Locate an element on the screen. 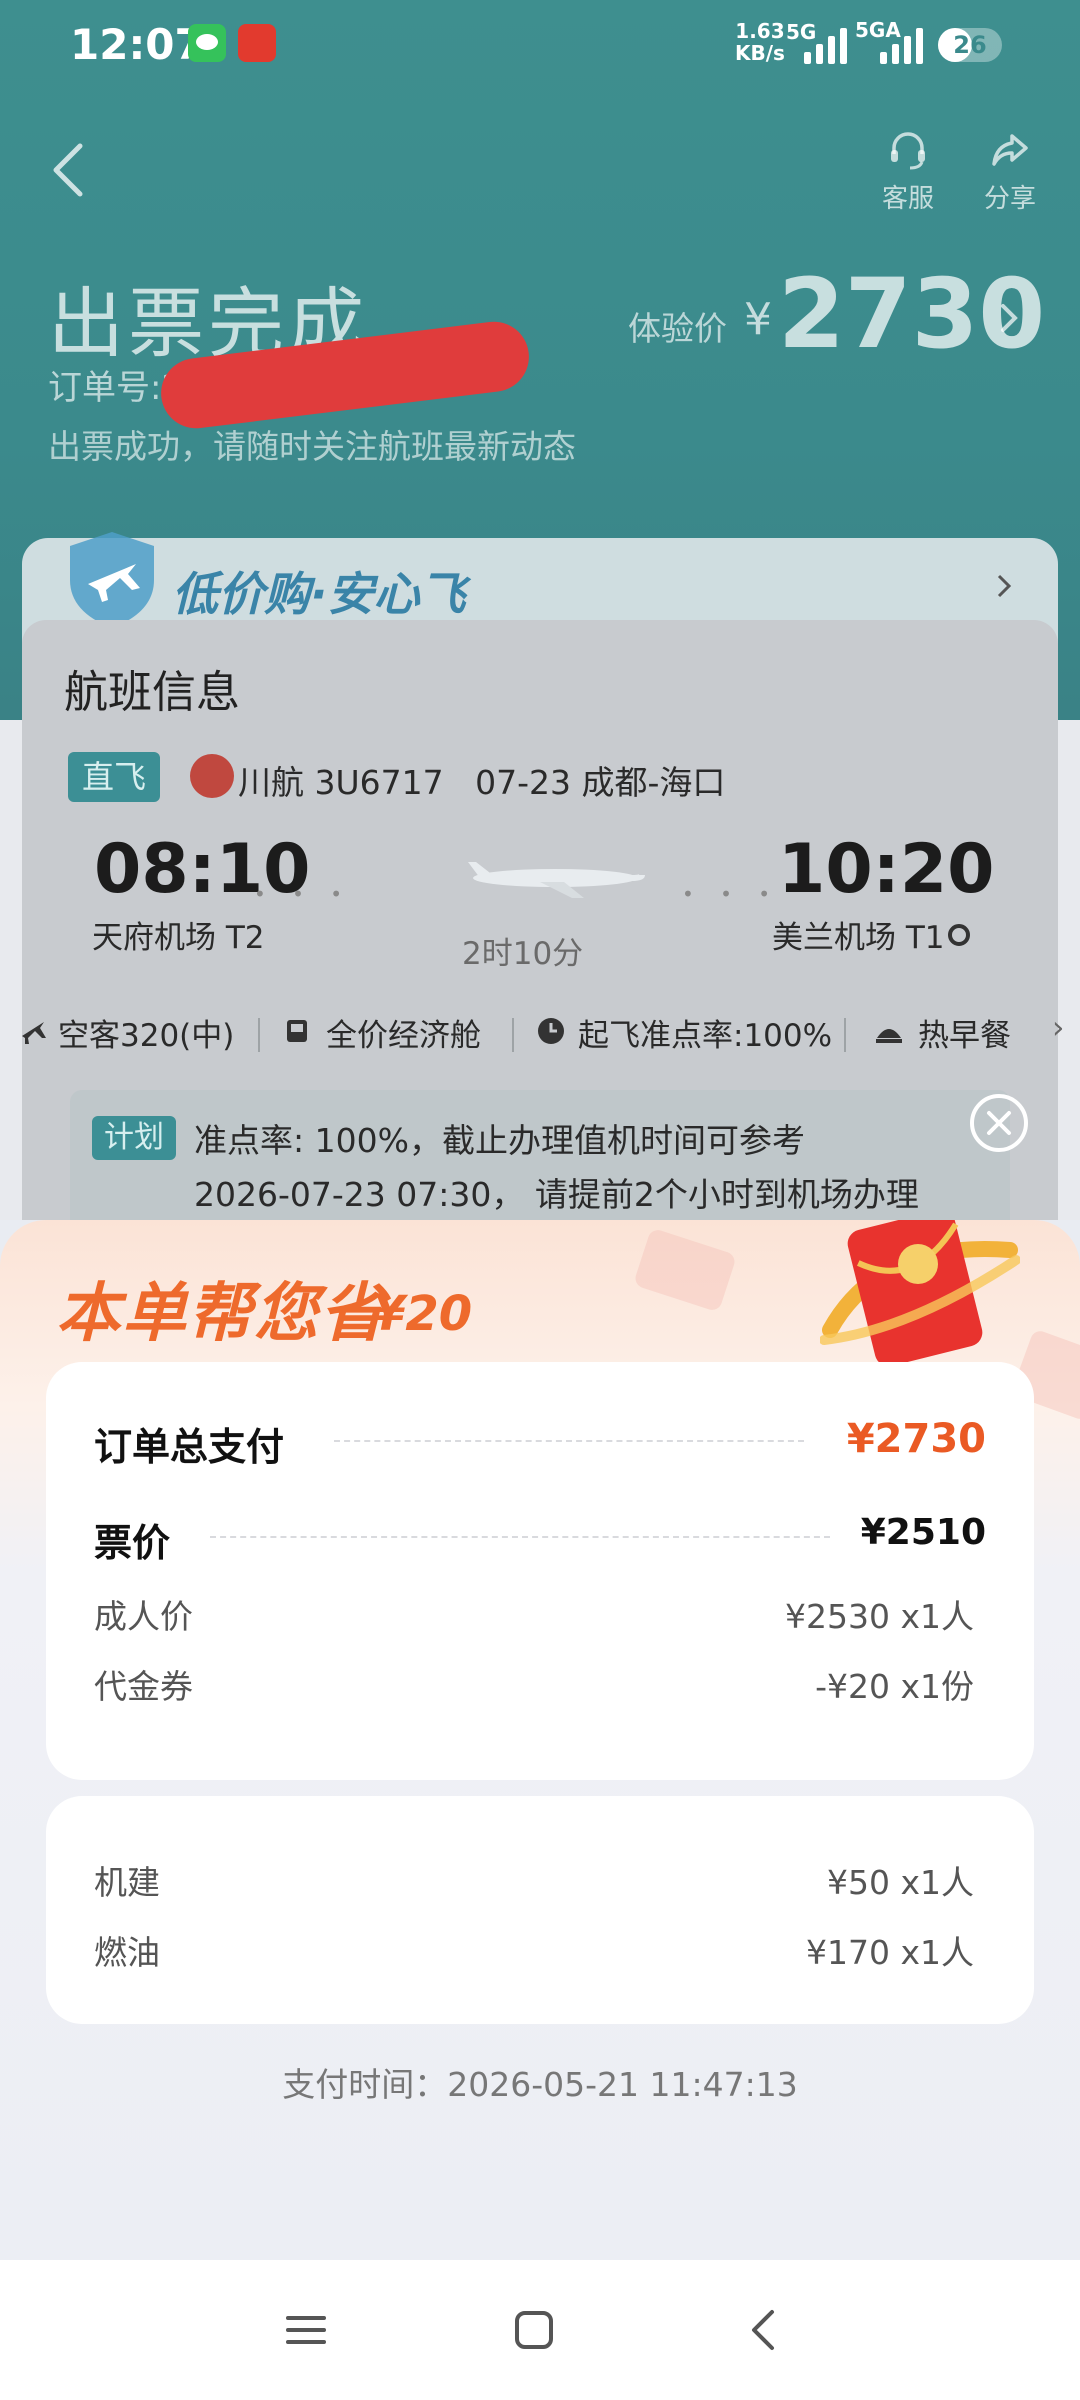  battery-level: 26 is located at coordinates (970, 45).